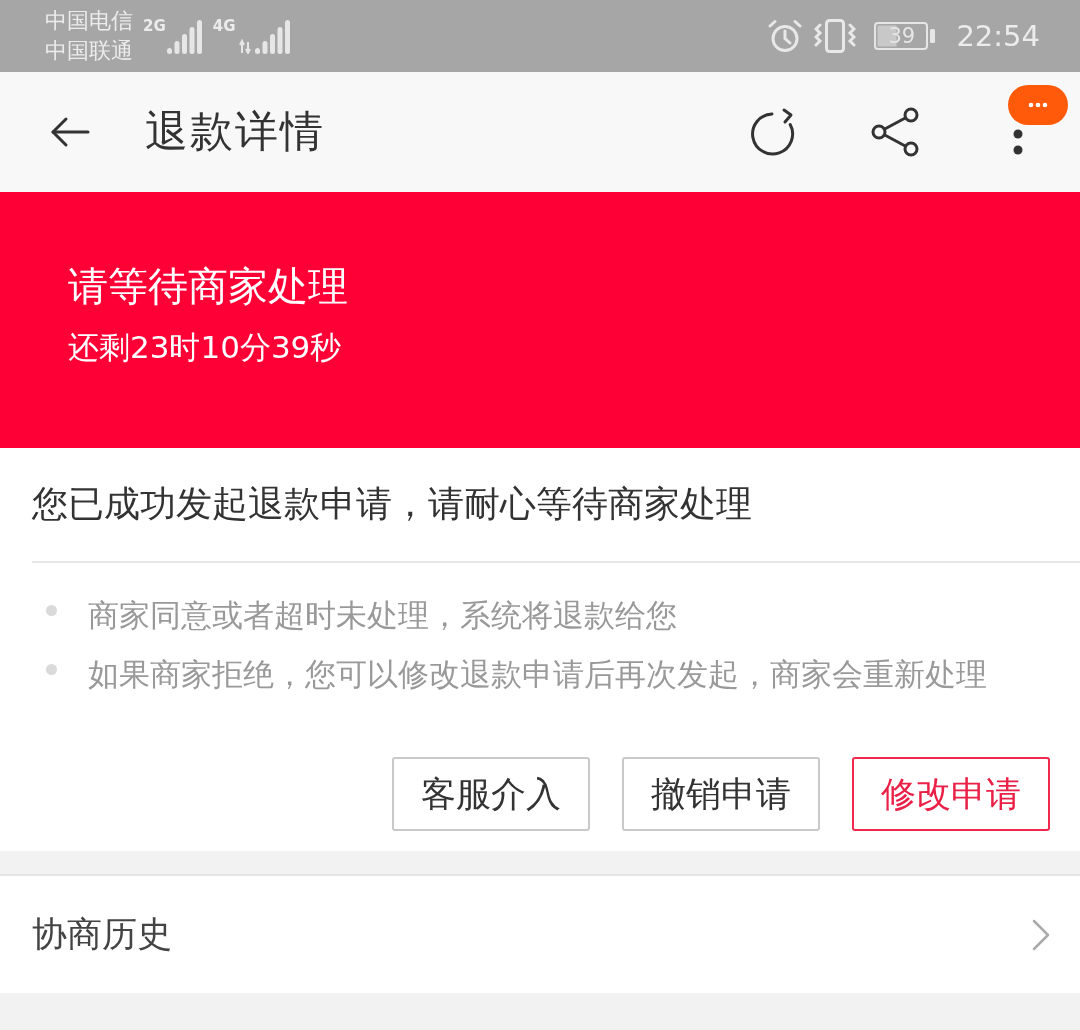 The image size is (1080, 1030). What do you see at coordinates (224, 26) in the screenshot?
I see `network-type: 4G` at bounding box center [224, 26].